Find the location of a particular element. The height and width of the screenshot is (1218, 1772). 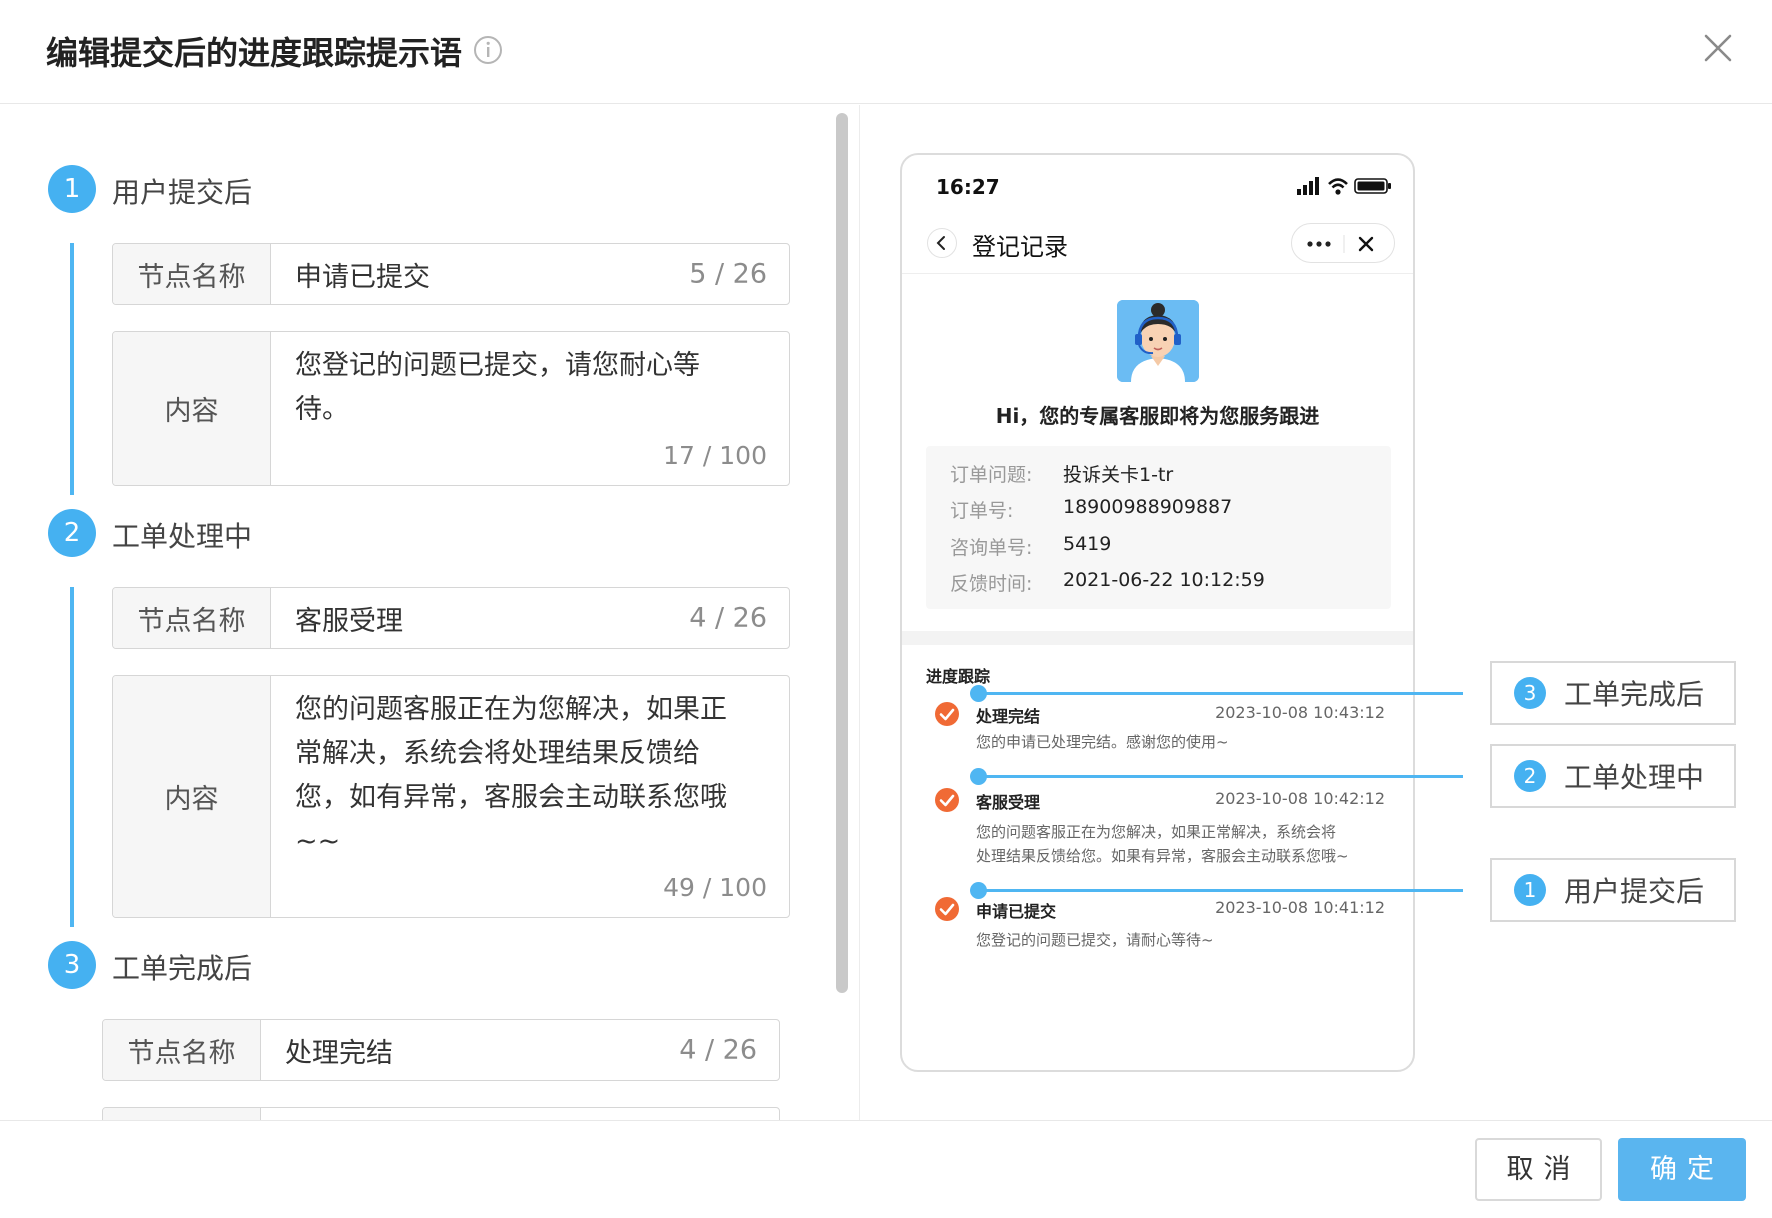

service-agent-avatar is located at coordinates (1158, 341).